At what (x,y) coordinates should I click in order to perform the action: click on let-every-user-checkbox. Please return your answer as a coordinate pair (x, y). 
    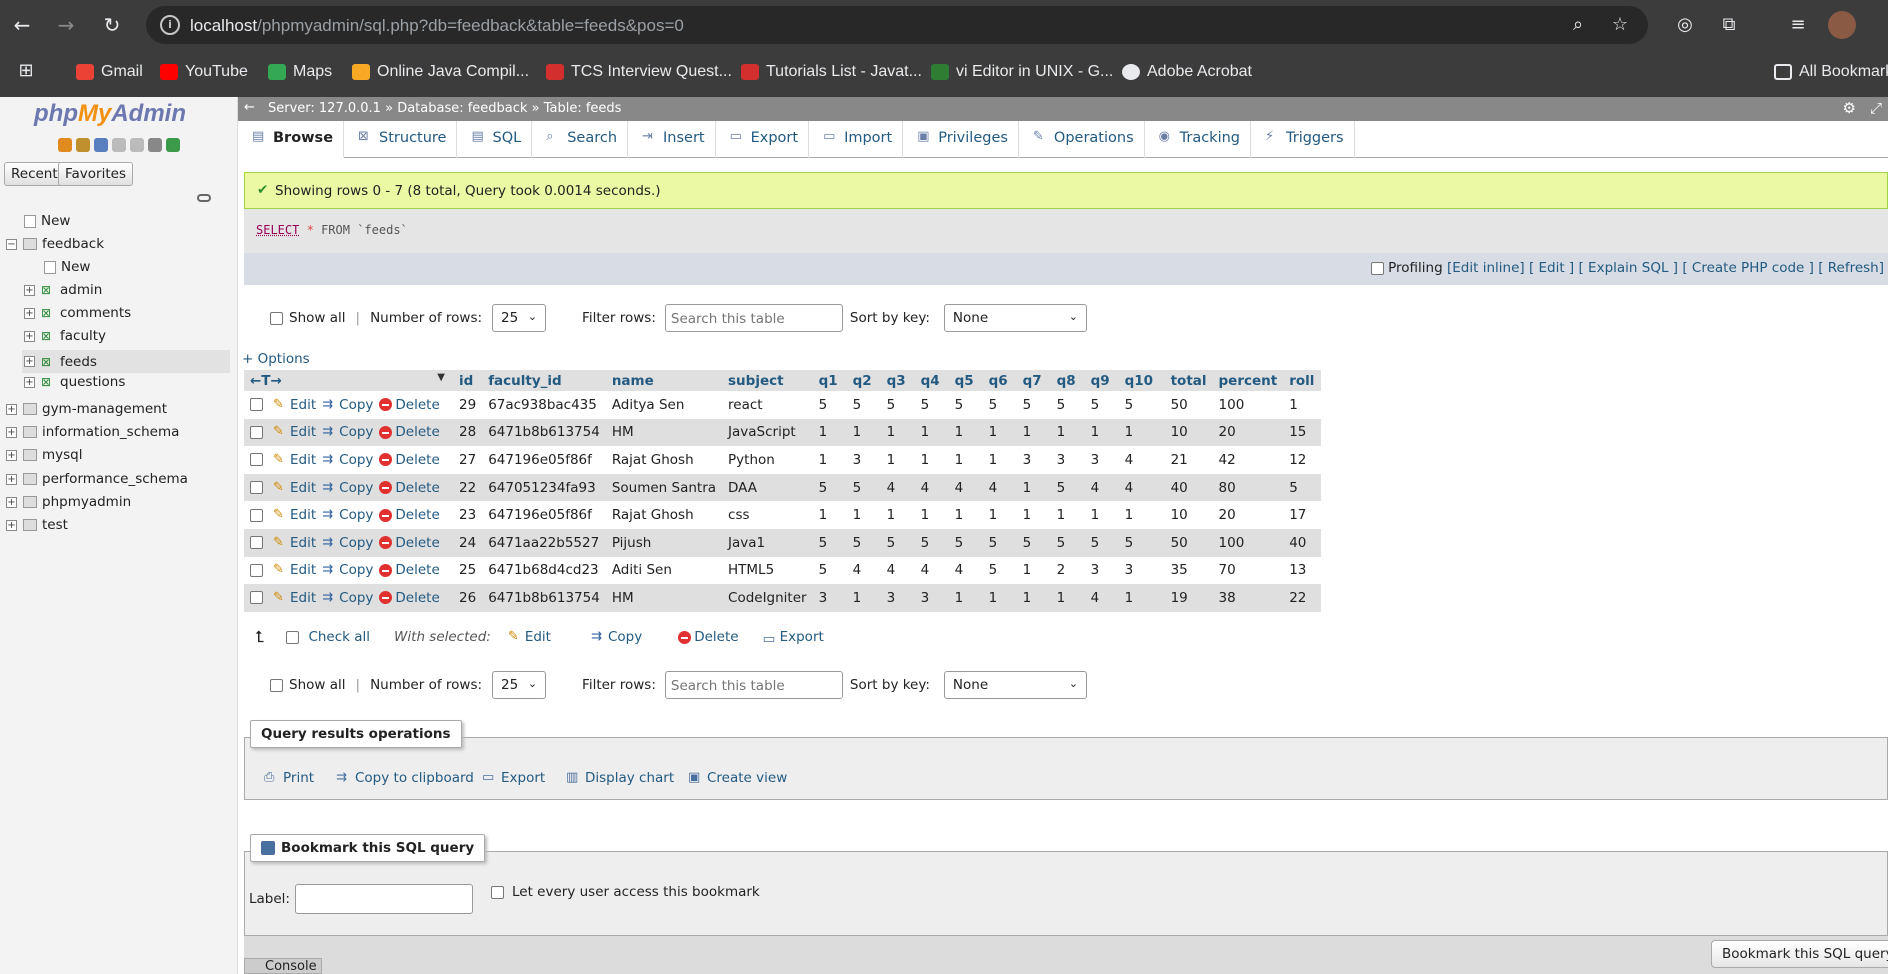
    Looking at the image, I should click on (497, 892).